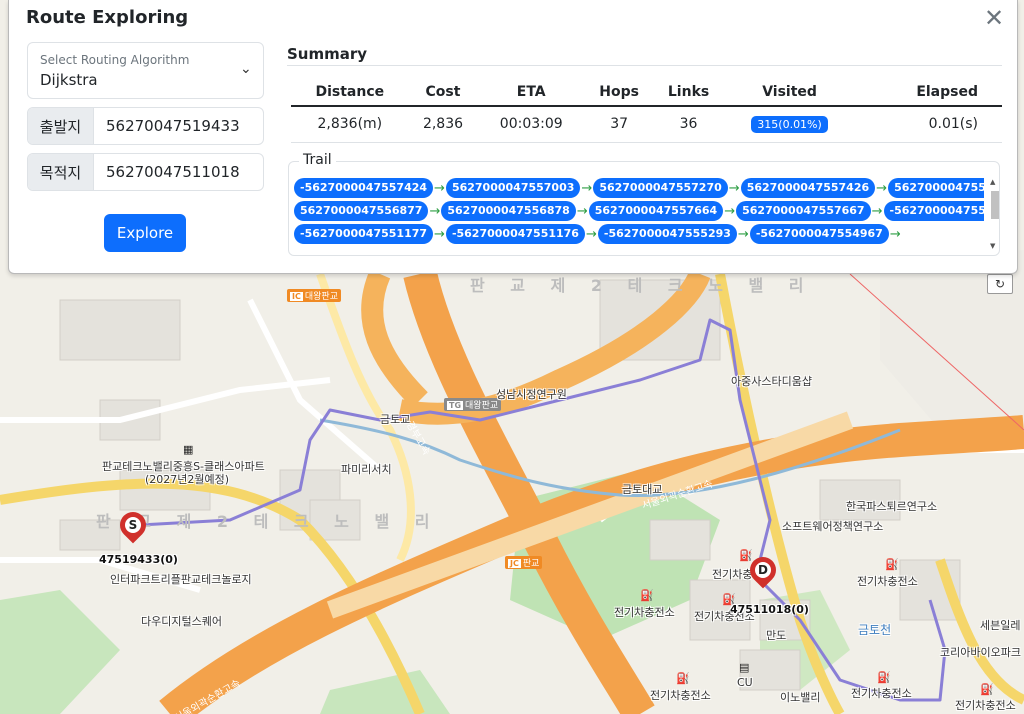  I want to click on trail-node: 5627000047557426, so click(808, 188).